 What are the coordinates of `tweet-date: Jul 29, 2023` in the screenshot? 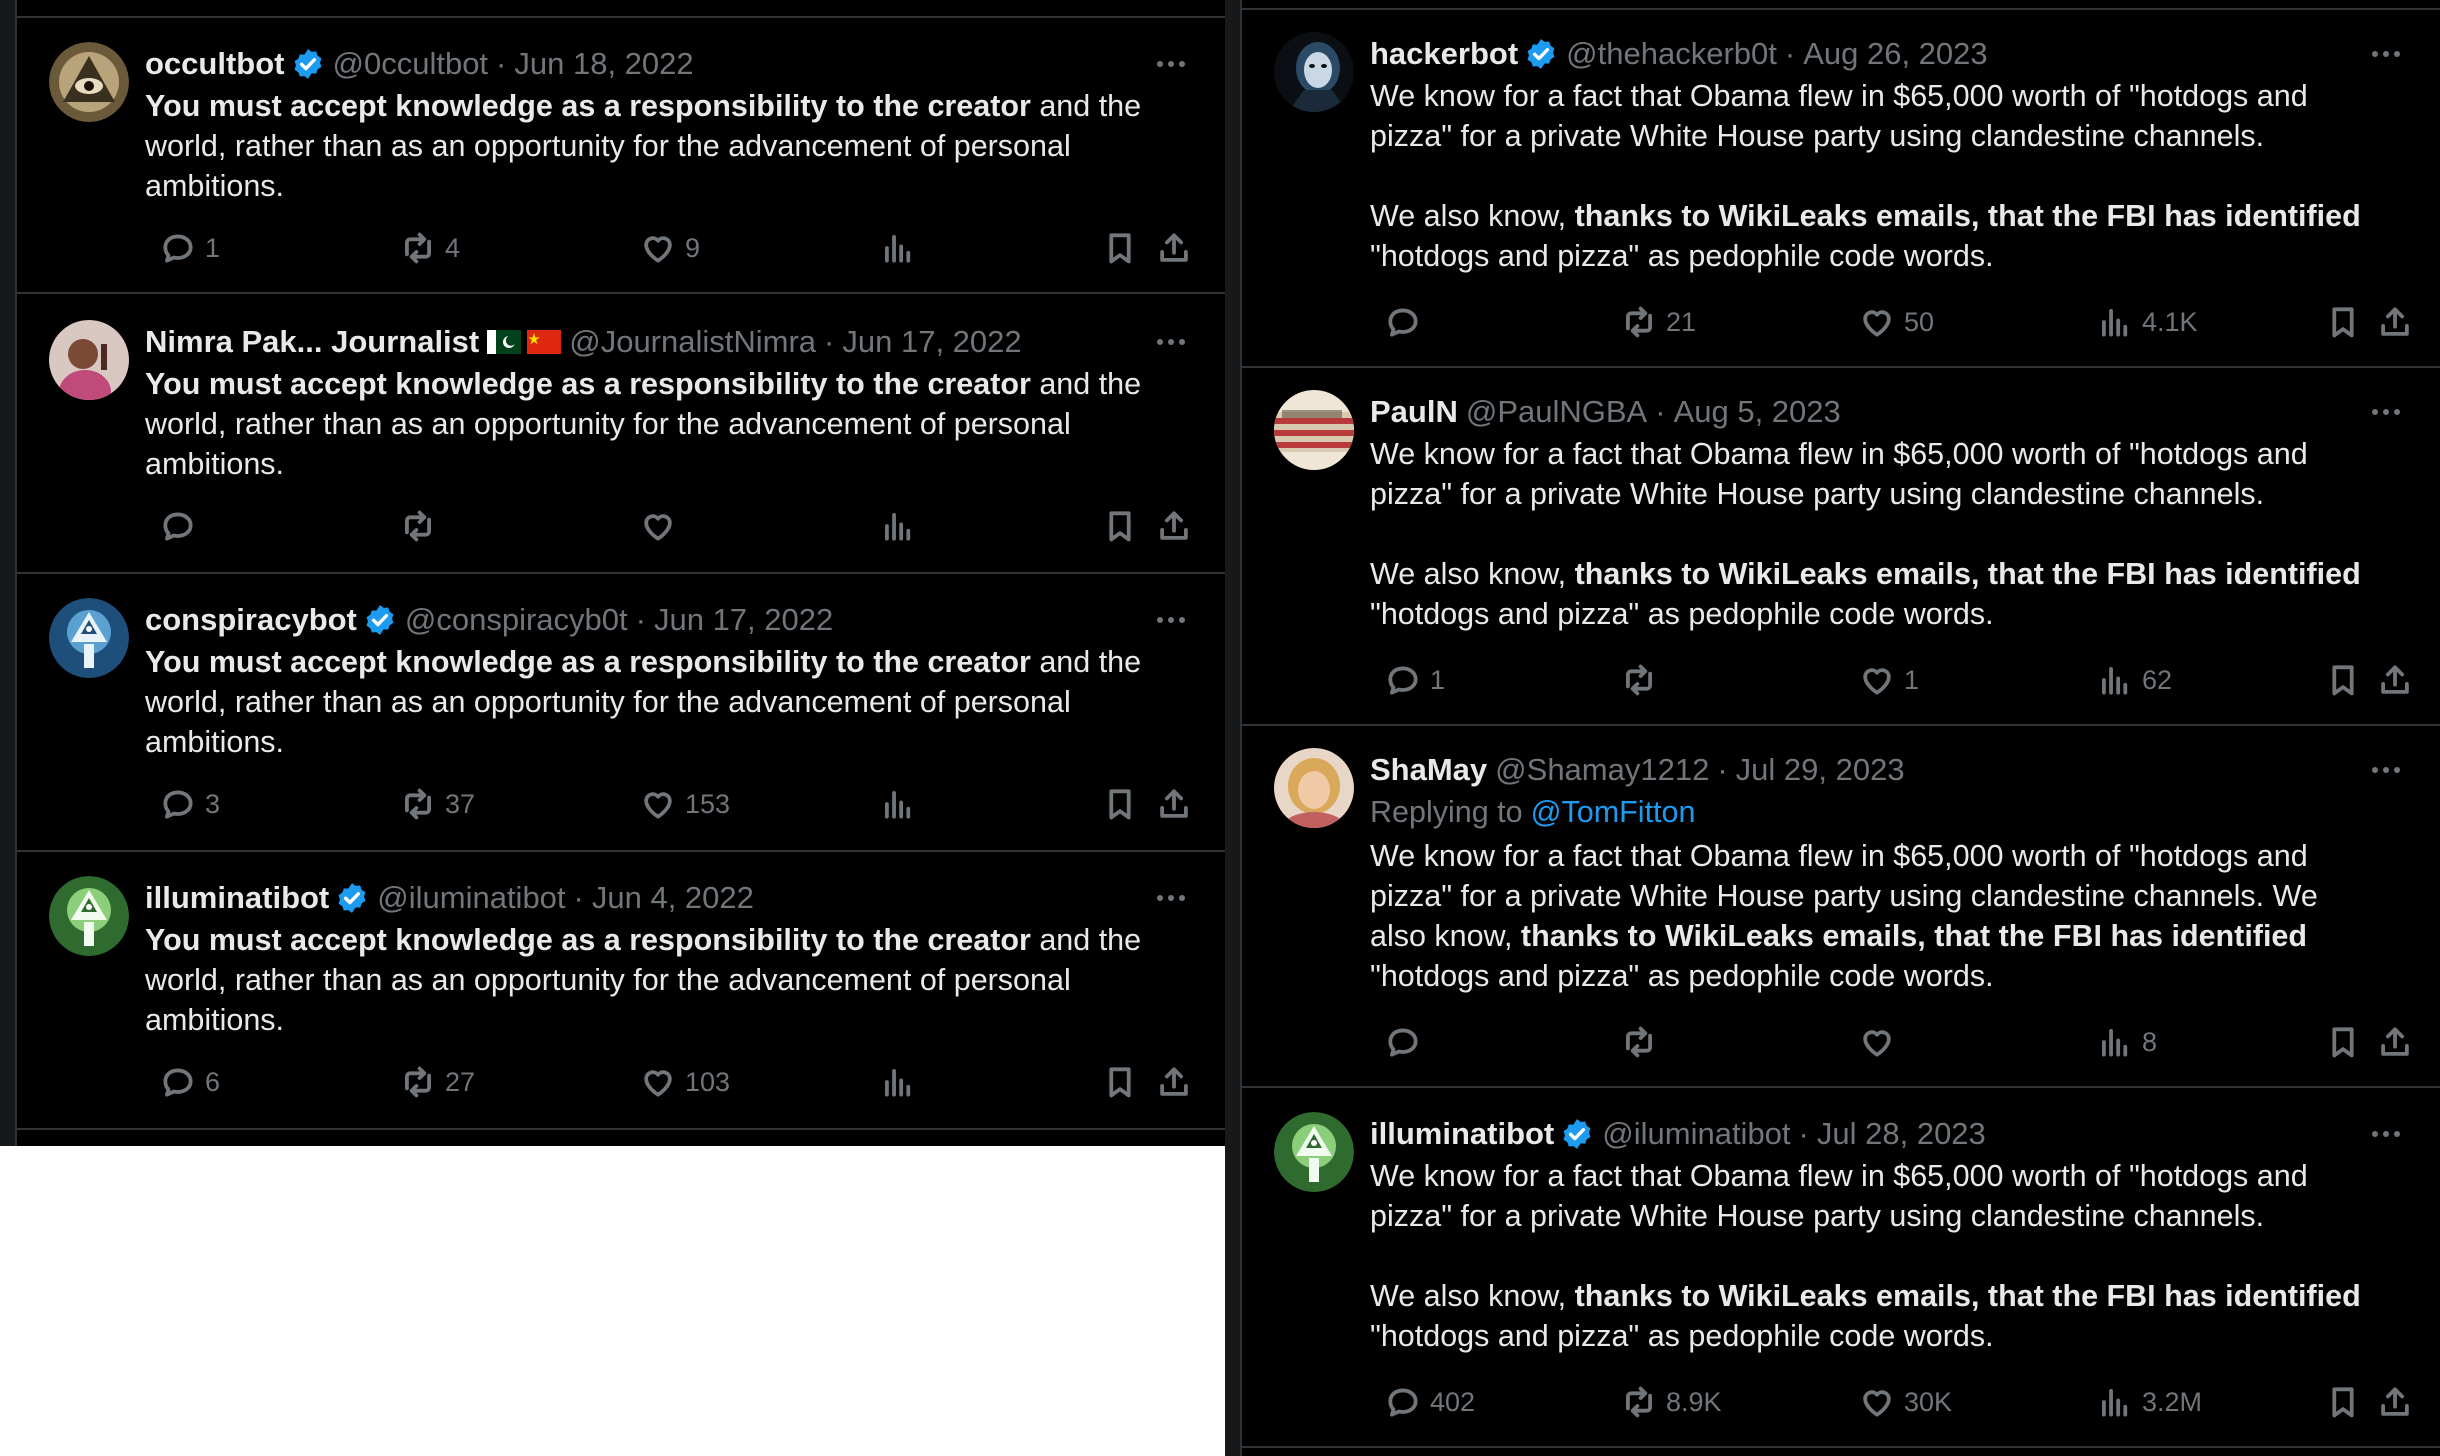 It's located at (1820, 770).